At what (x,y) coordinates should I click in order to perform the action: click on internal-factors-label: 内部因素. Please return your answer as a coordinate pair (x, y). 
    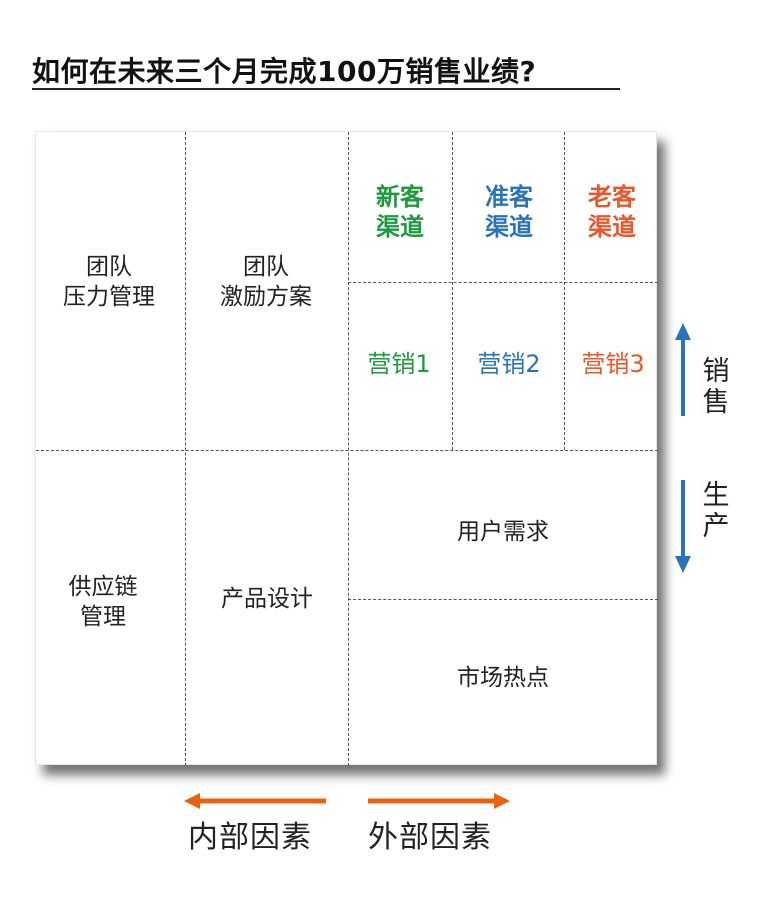
    Looking at the image, I should click on (250, 837).